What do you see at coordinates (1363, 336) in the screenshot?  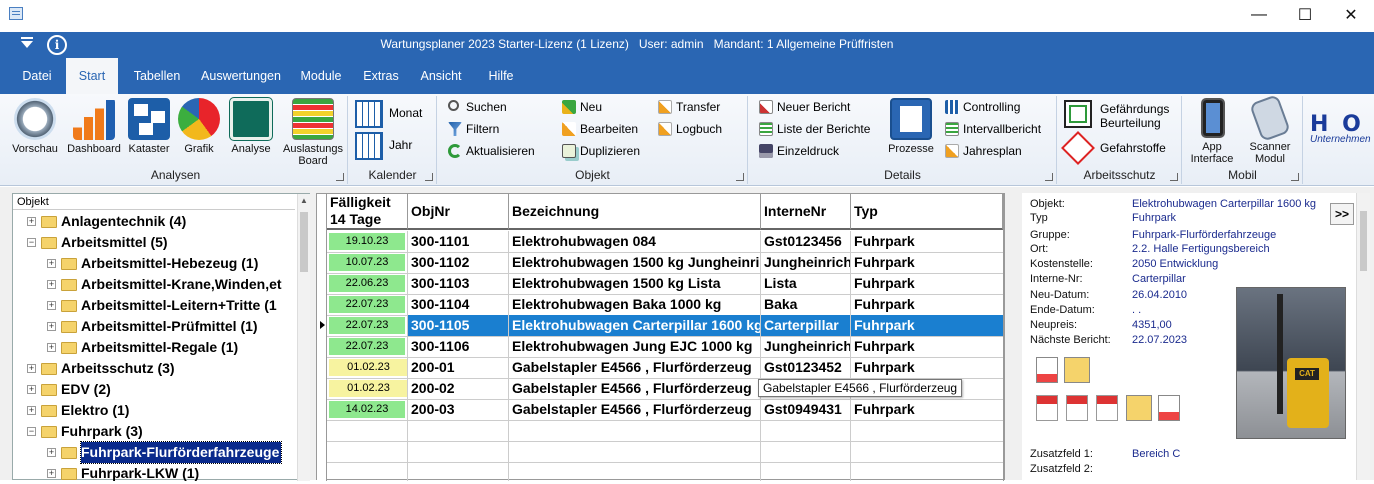 I see `detail-scrollbar` at bounding box center [1363, 336].